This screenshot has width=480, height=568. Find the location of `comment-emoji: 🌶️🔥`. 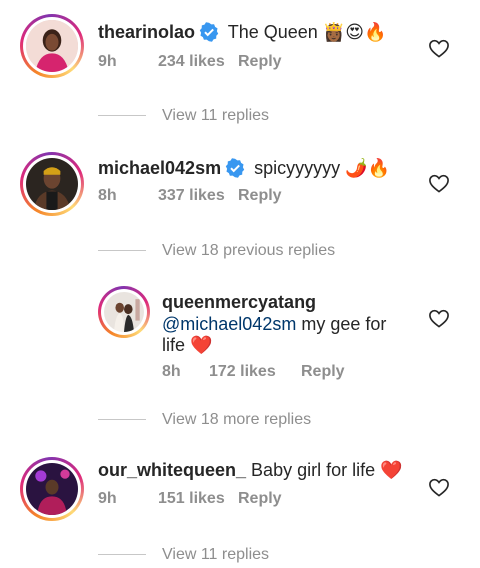

comment-emoji: 🌶️🔥 is located at coordinates (367, 168).